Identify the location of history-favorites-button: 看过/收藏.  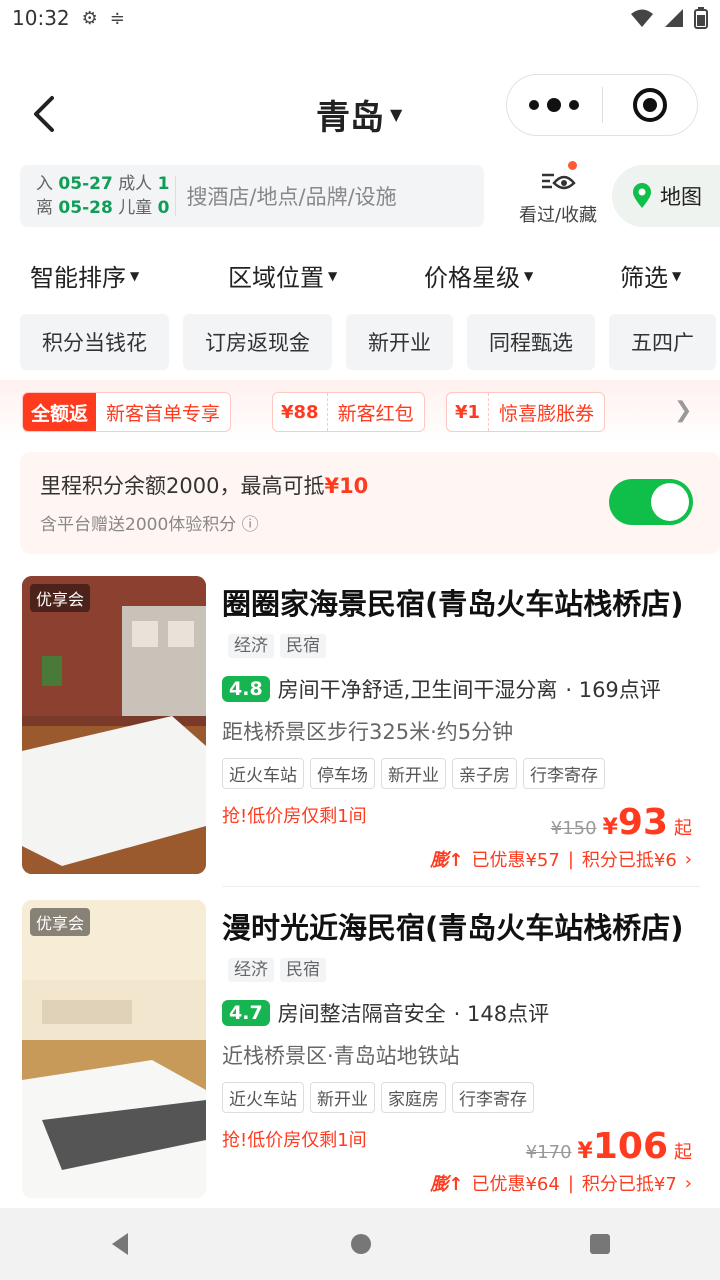
(558, 194).